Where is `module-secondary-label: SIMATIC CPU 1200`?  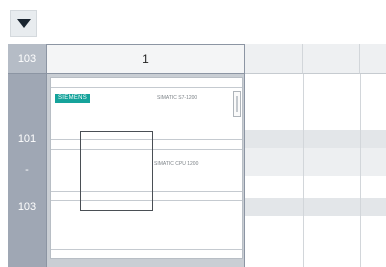 module-secondary-label: SIMATIC CPU 1200 is located at coordinates (176, 164).